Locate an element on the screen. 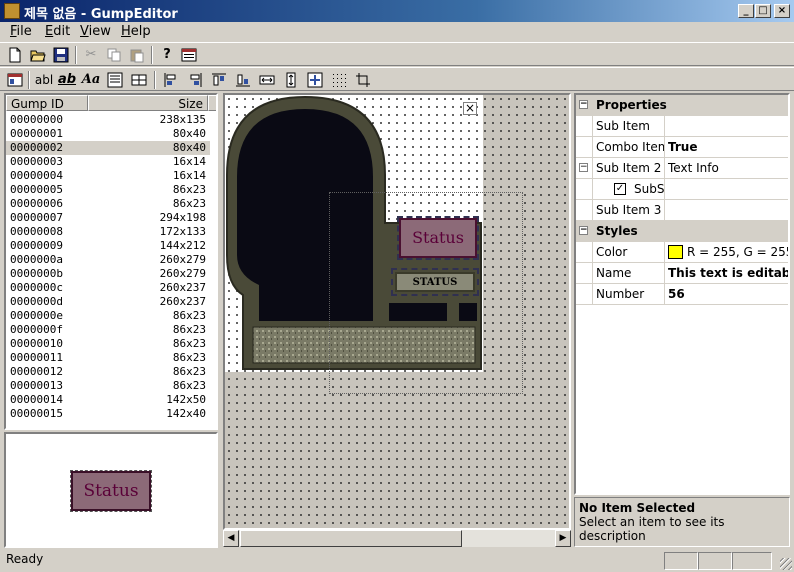  description-text: Select an item to see its description is located at coordinates (652, 529).